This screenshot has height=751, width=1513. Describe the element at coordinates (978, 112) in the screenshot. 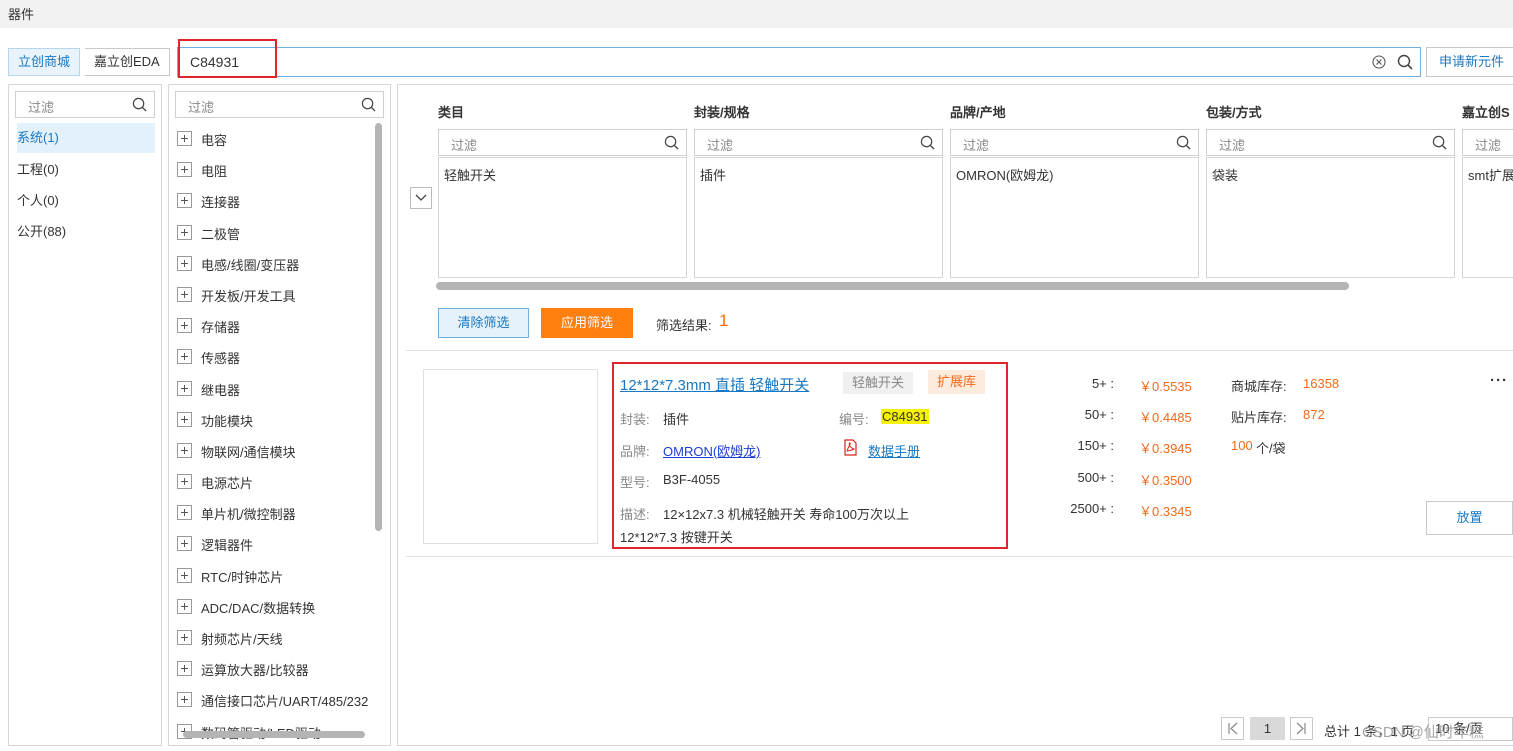

I see `filter-column-header: 品牌/产地` at that location.